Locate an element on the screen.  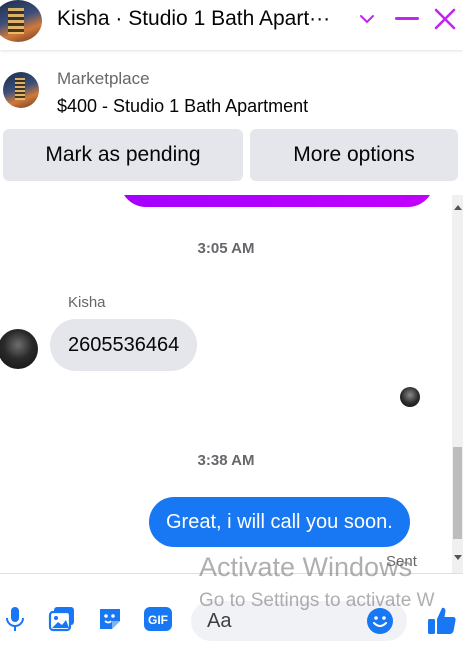
outgoing-message: Great, i will call you soon. is located at coordinates (279, 522).